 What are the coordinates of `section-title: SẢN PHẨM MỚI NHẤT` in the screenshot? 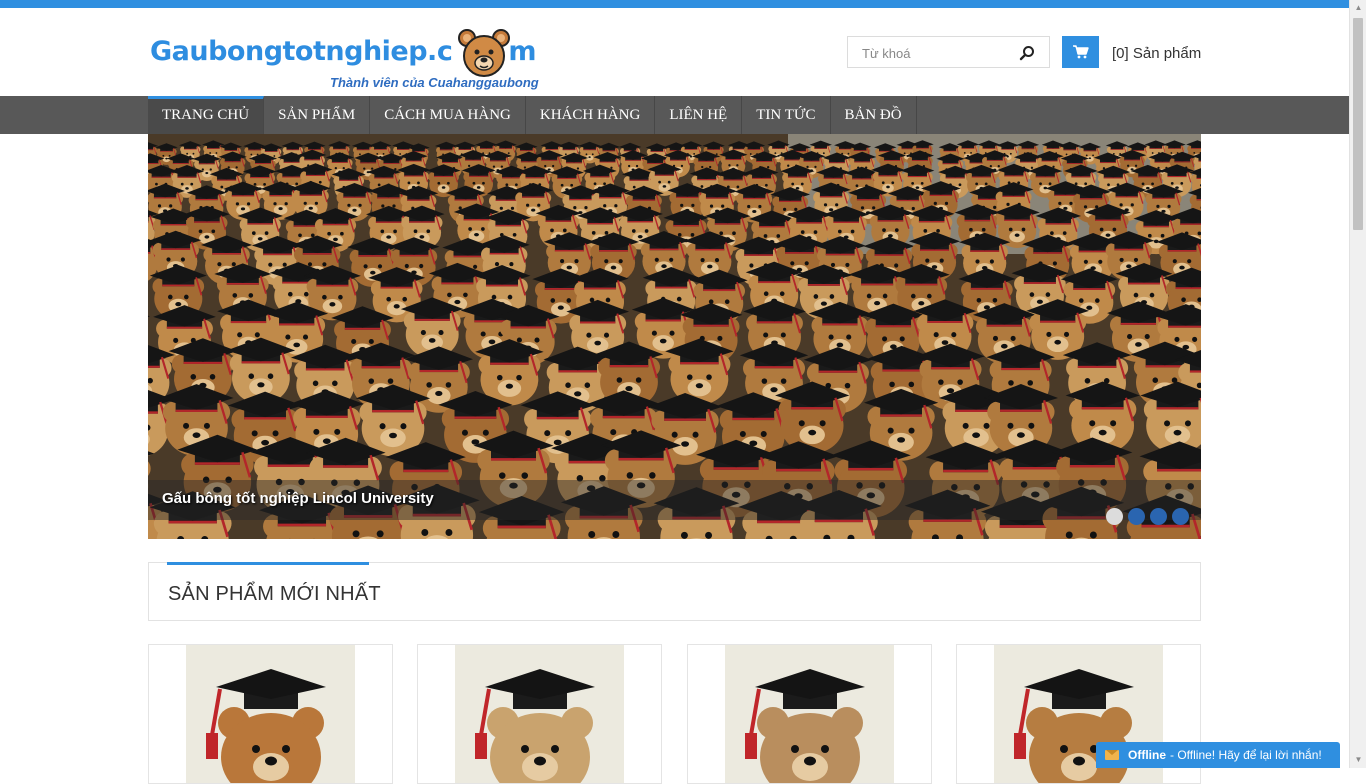 It's located at (274, 594).